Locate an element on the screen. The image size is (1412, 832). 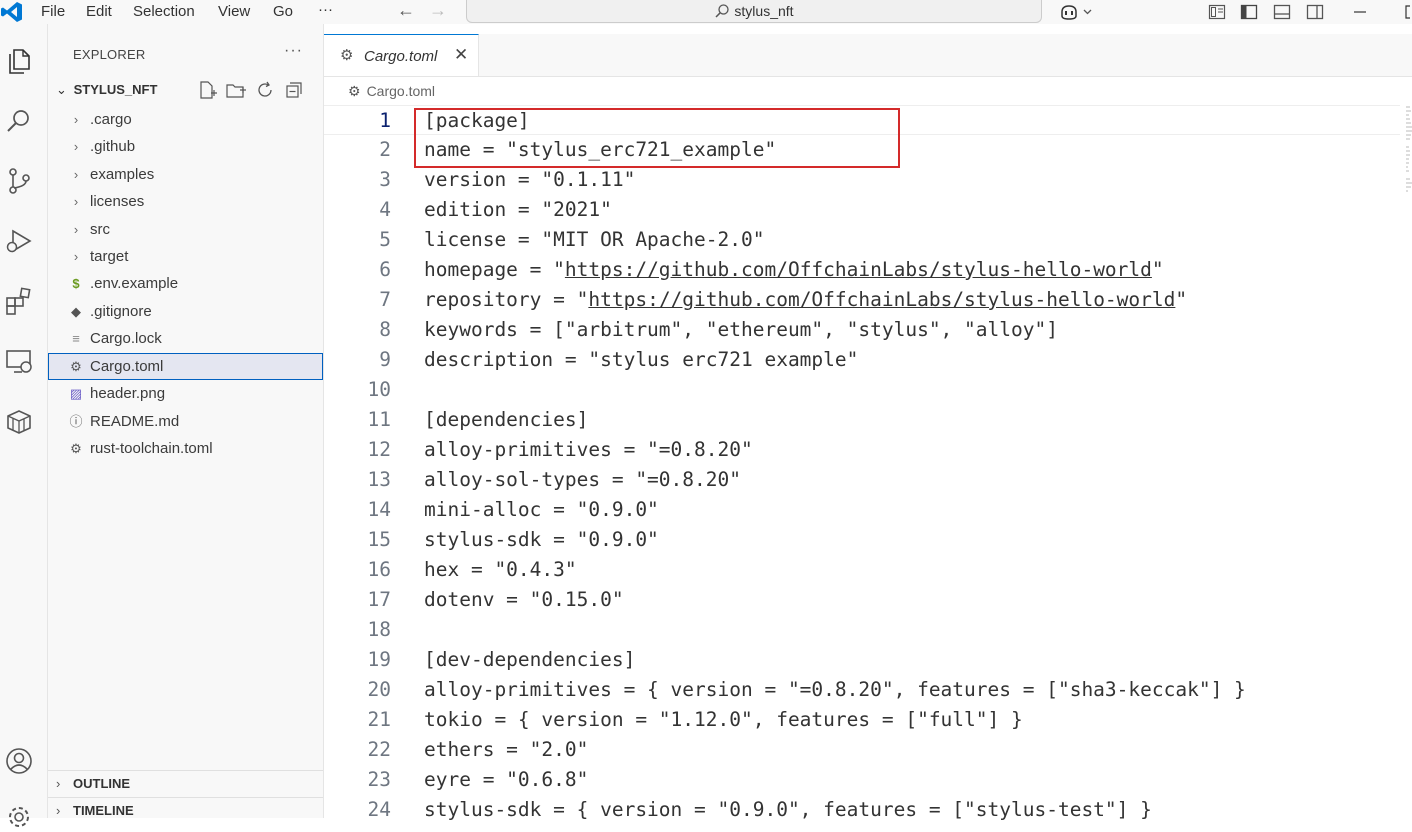
new-file-icon is located at coordinates (208, 90).